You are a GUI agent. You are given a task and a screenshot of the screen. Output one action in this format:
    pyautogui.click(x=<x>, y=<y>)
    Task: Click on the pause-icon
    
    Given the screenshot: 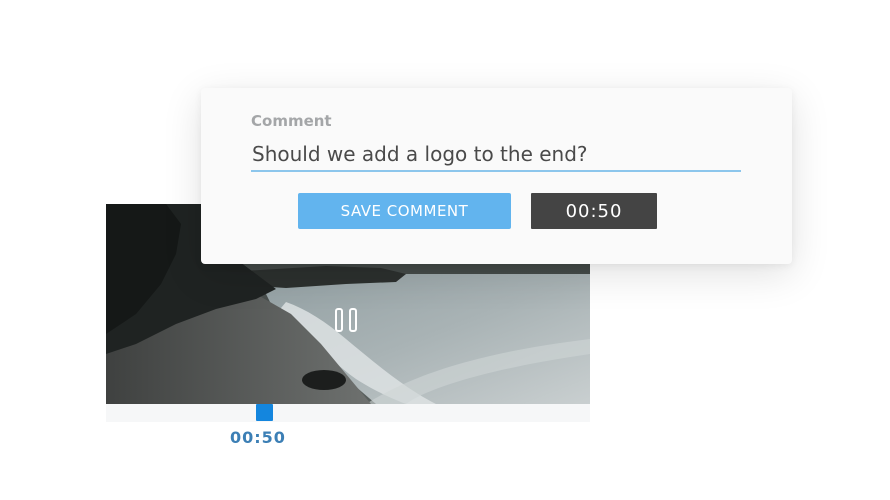 What is the action you would take?
    pyautogui.click(x=339, y=320)
    